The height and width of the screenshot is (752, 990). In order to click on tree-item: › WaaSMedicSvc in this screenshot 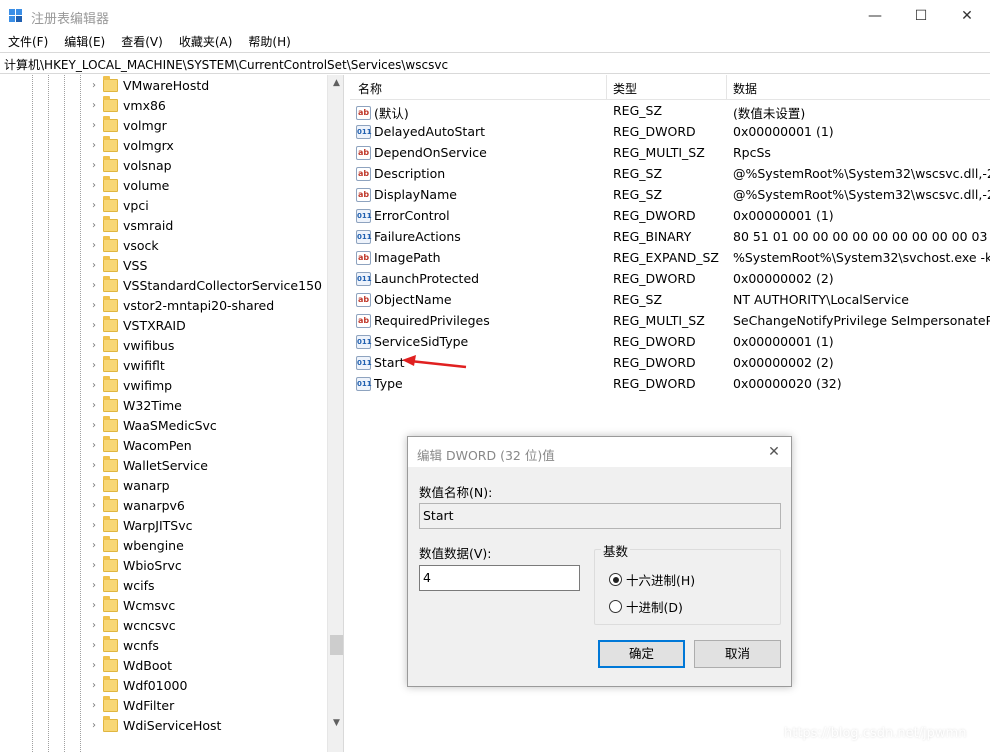, I will do `click(152, 425)`.